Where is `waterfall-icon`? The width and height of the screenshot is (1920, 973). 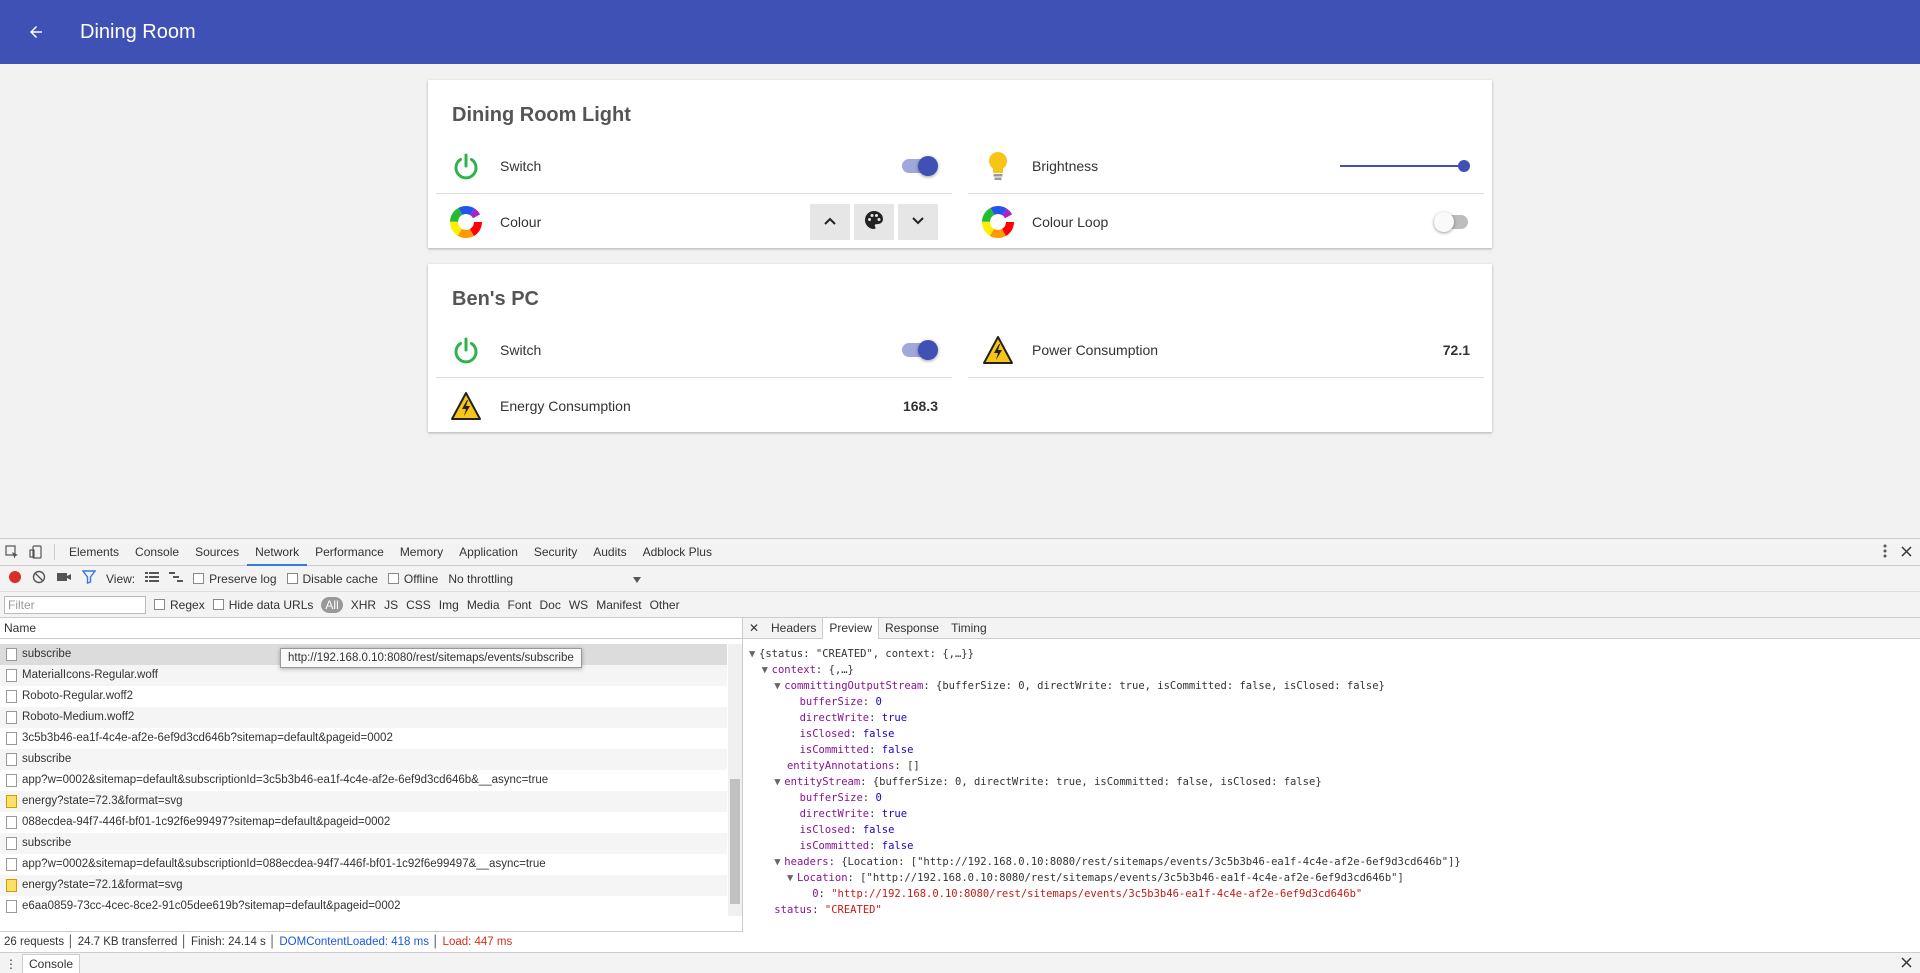 waterfall-icon is located at coordinates (176, 578).